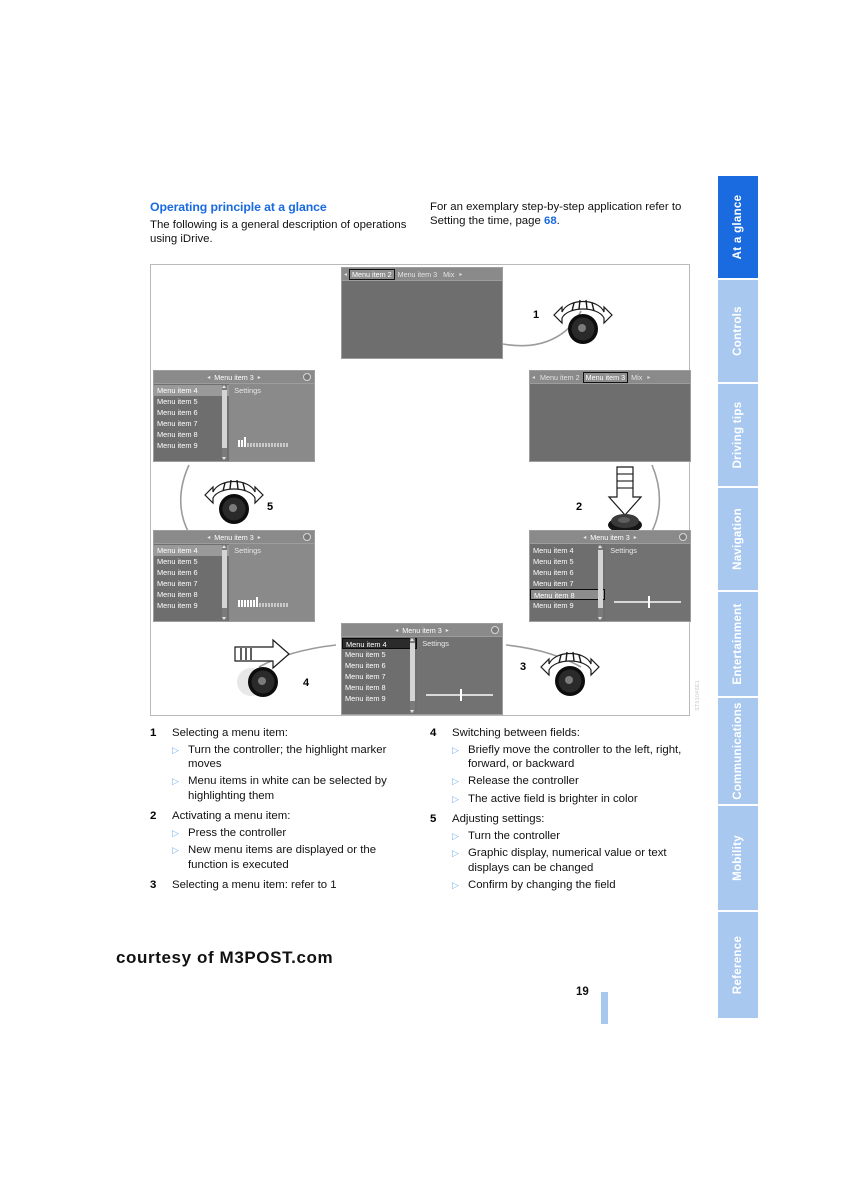  What do you see at coordinates (567, 550) in the screenshot?
I see `list-item: Menu item 4` at bounding box center [567, 550].